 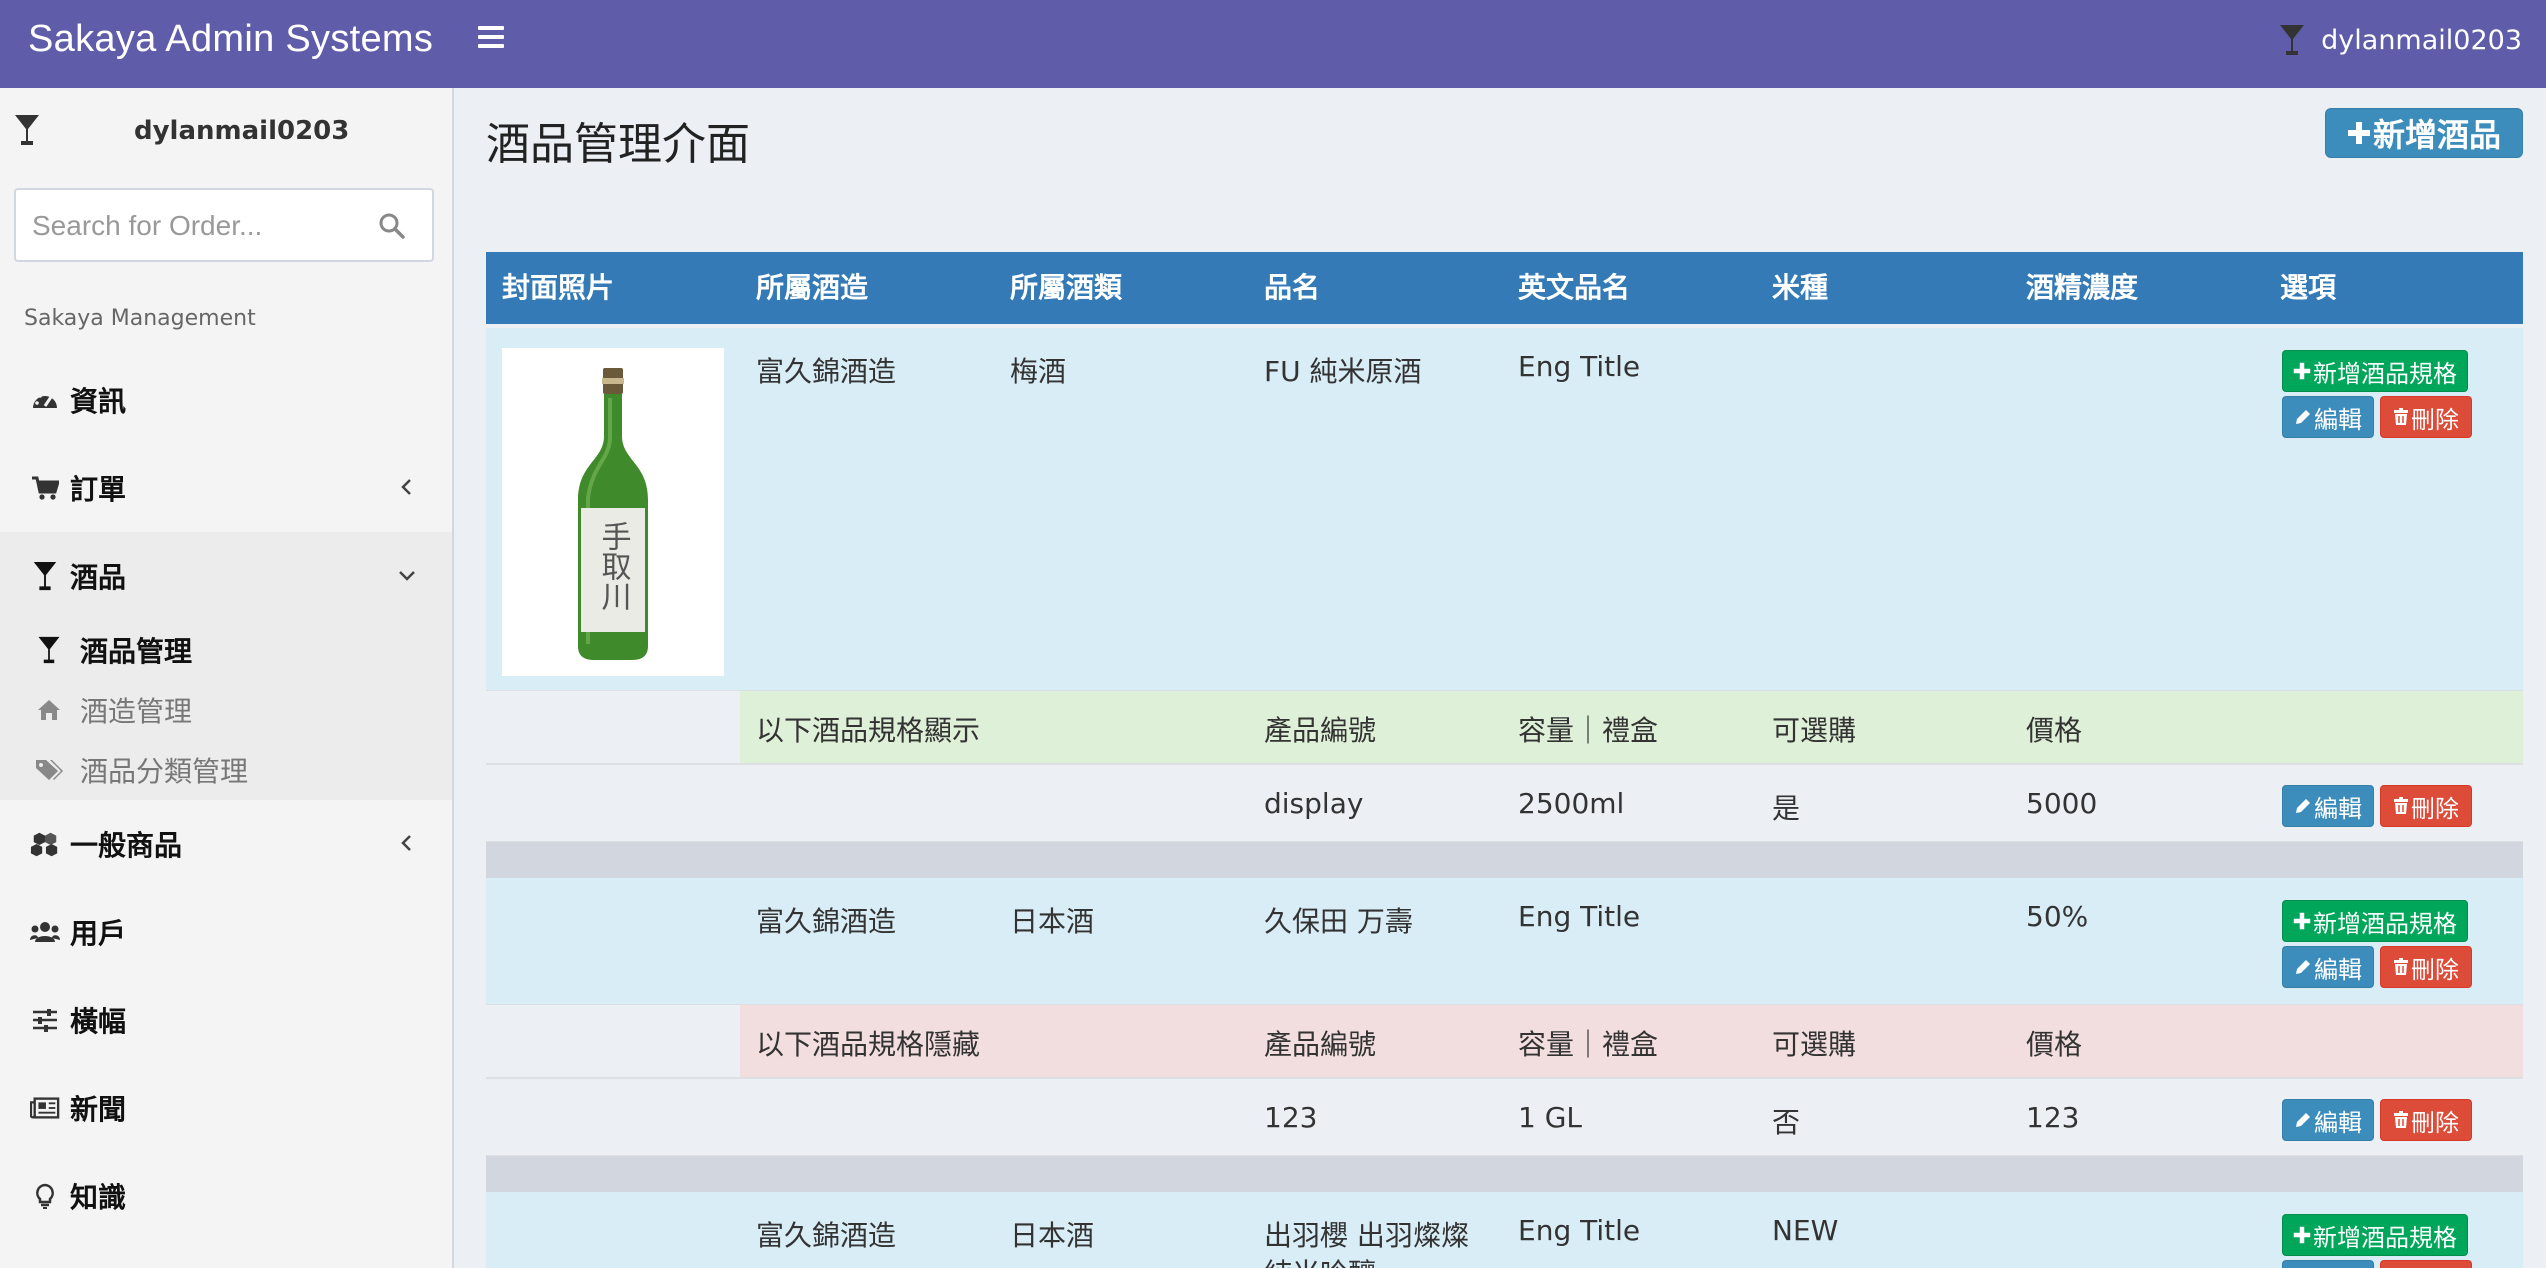 I want to click on spec-volume-cell: 1 GL, so click(x=1550, y=1117).